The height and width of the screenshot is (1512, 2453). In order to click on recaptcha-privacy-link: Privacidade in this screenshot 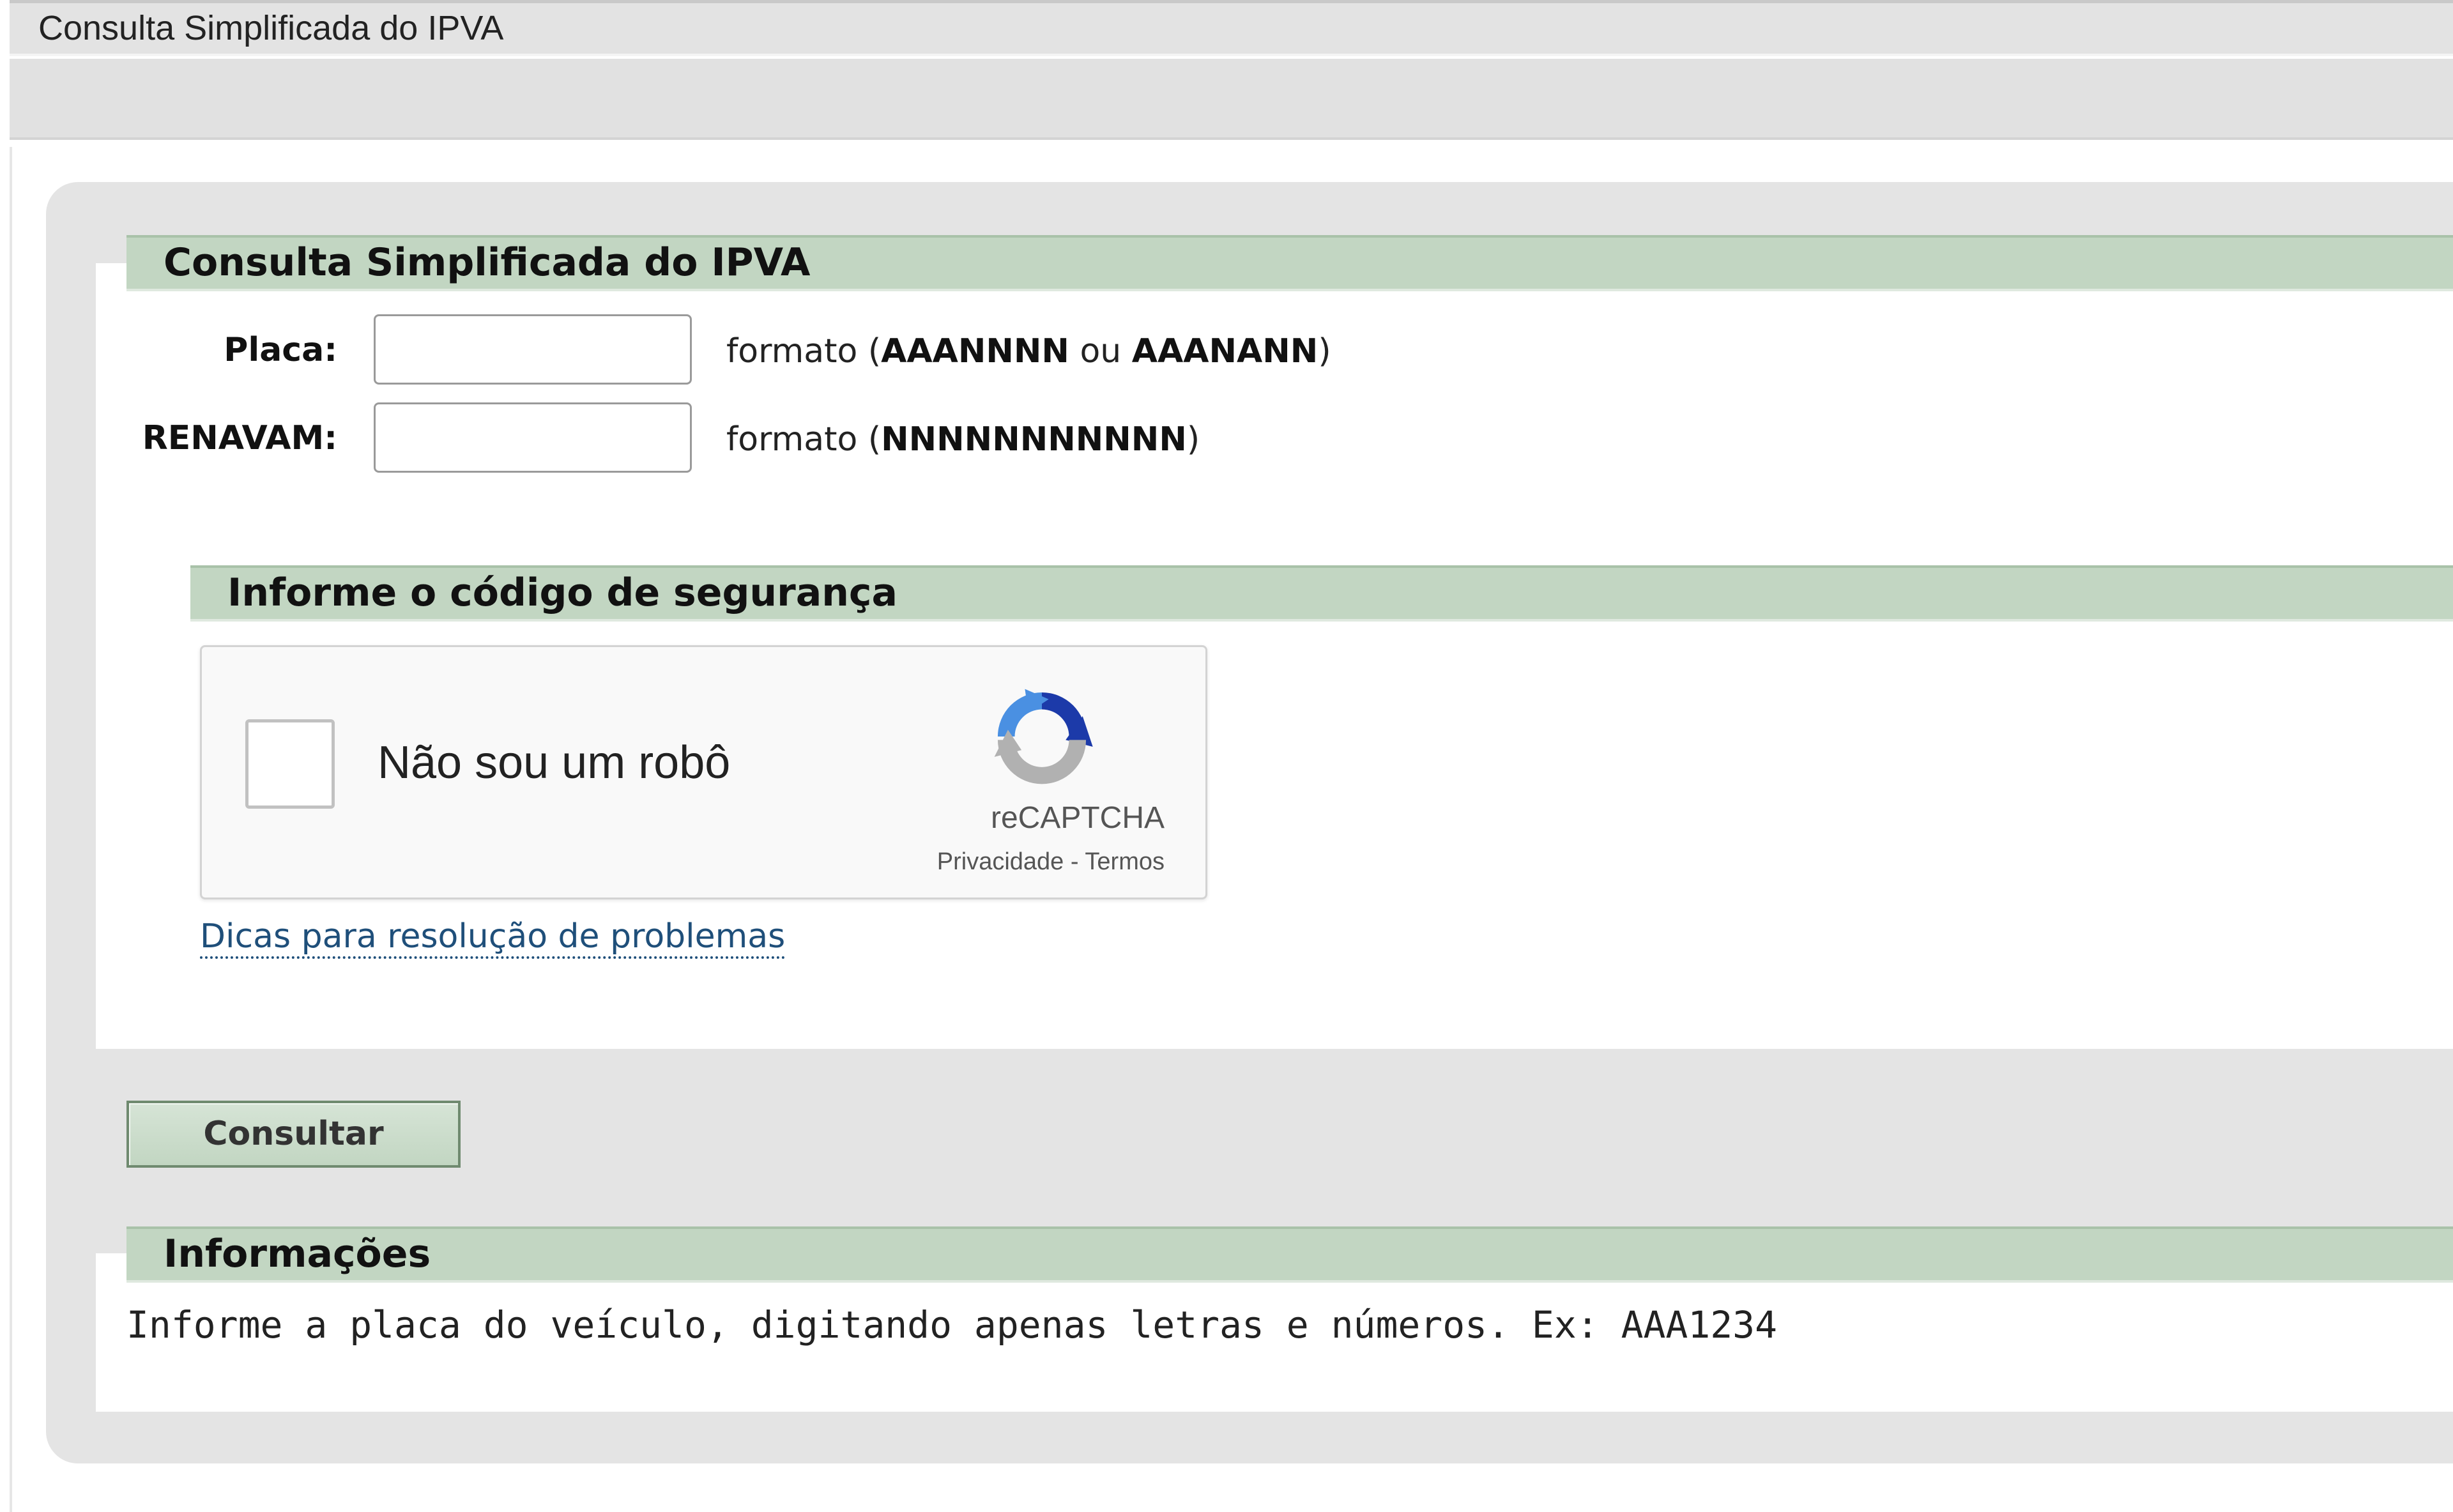, I will do `click(1000, 861)`.